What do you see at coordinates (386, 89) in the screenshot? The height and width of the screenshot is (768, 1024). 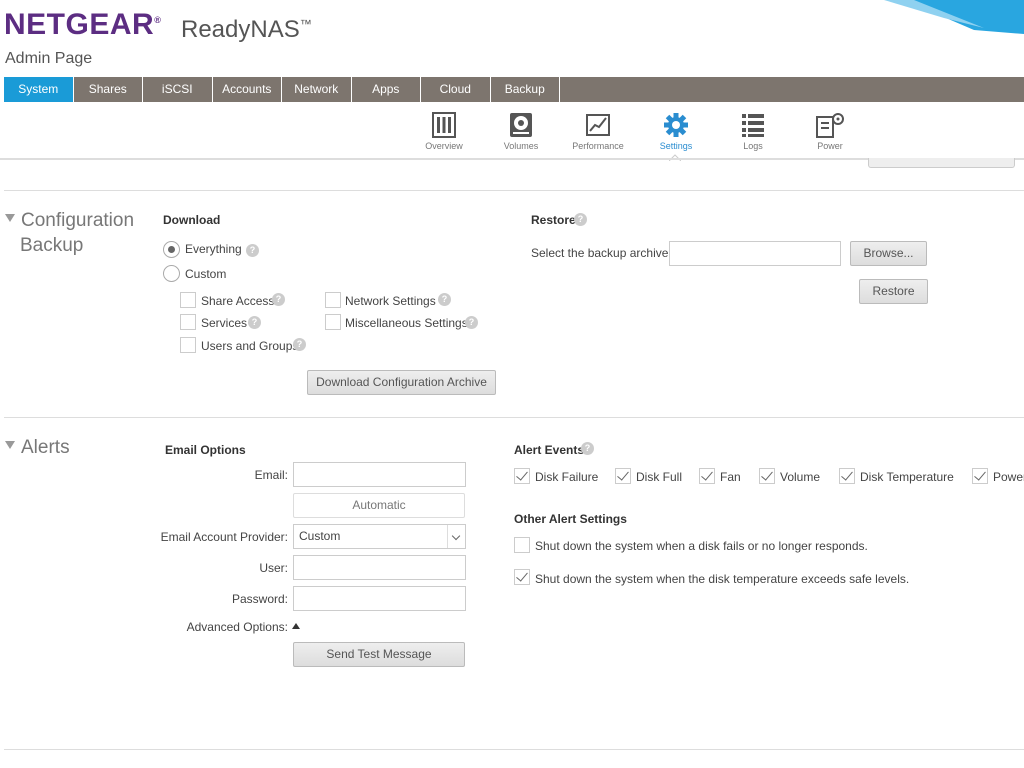 I see `tab-apps: Apps` at bounding box center [386, 89].